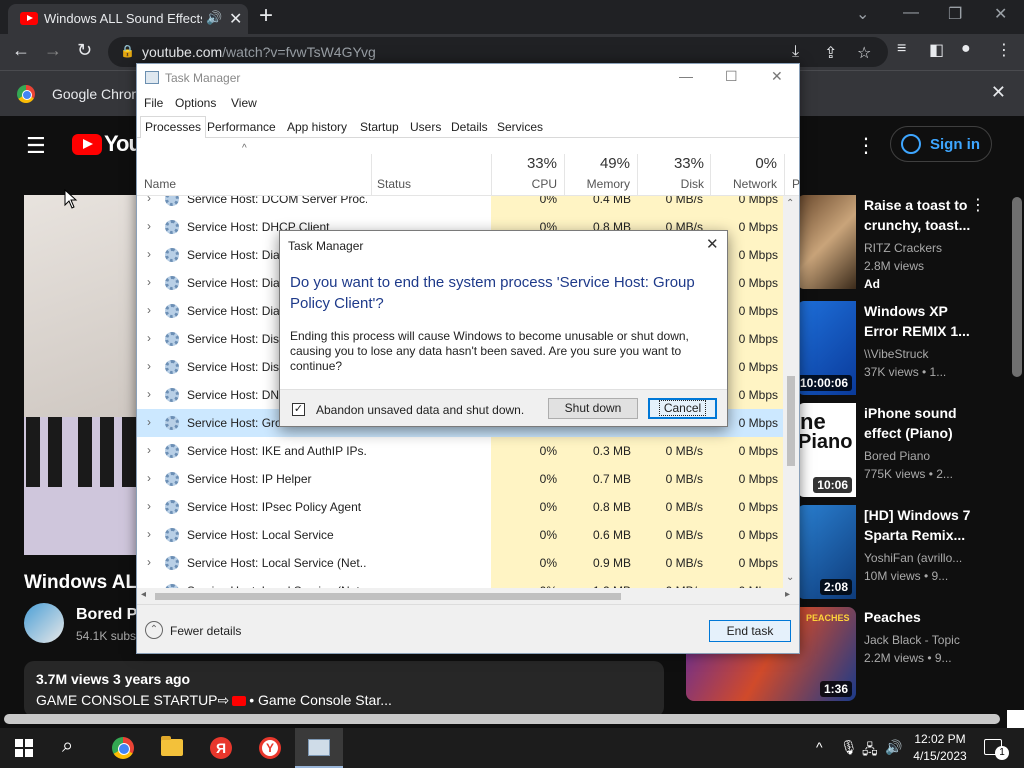 This screenshot has height=768, width=1024. Describe the element at coordinates (593, 408) in the screenshot. I see `shut-down-button: Shut down` at that location.